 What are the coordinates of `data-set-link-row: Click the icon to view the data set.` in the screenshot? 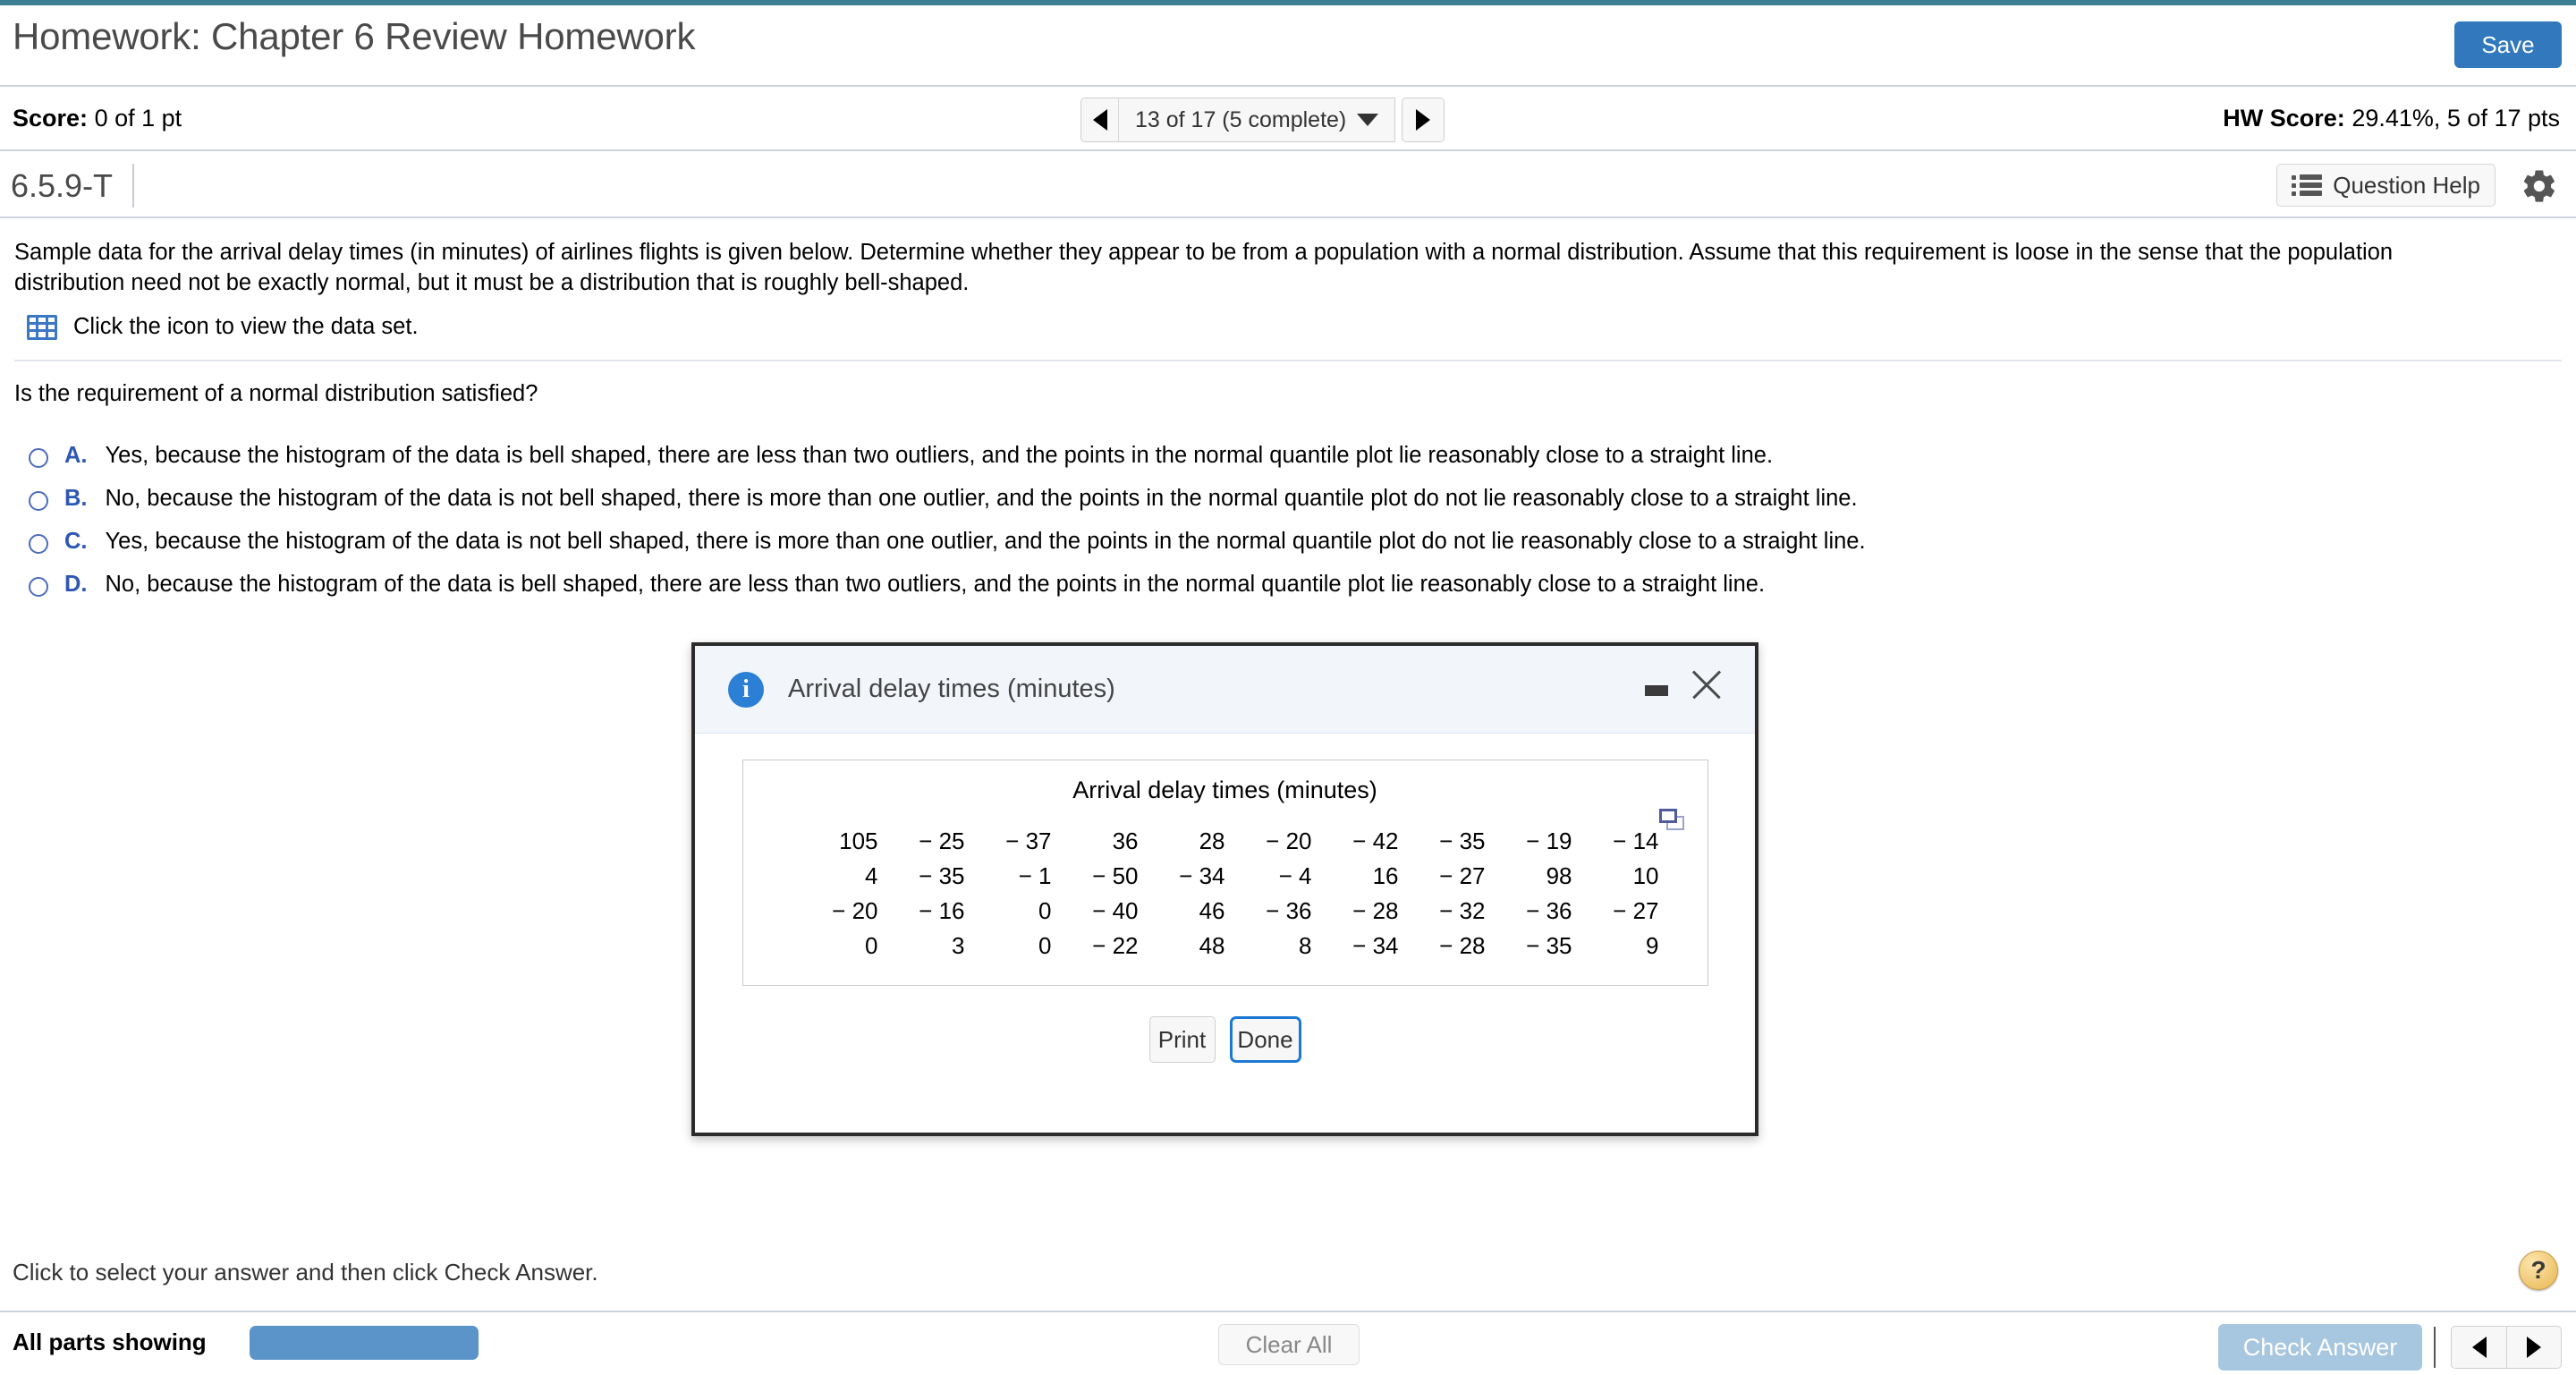 It's located at (1288, 319).